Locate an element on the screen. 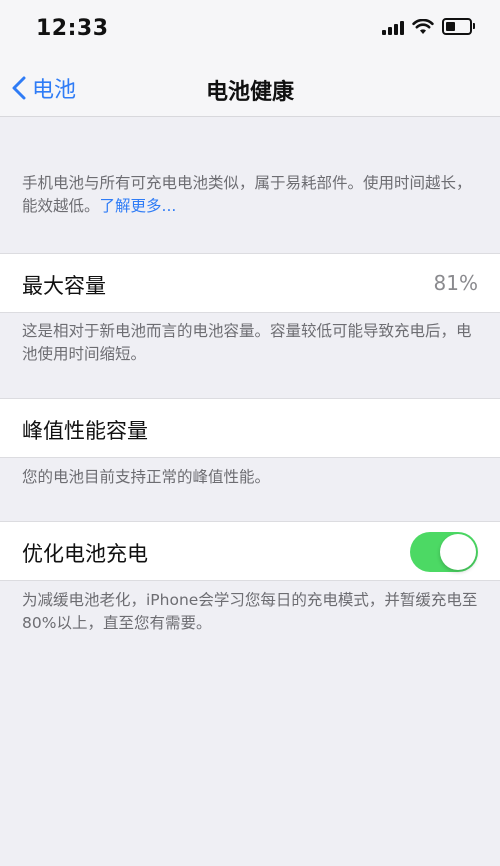 The image size is (500, 866). battery-icon is located at coordinates (458, 26).